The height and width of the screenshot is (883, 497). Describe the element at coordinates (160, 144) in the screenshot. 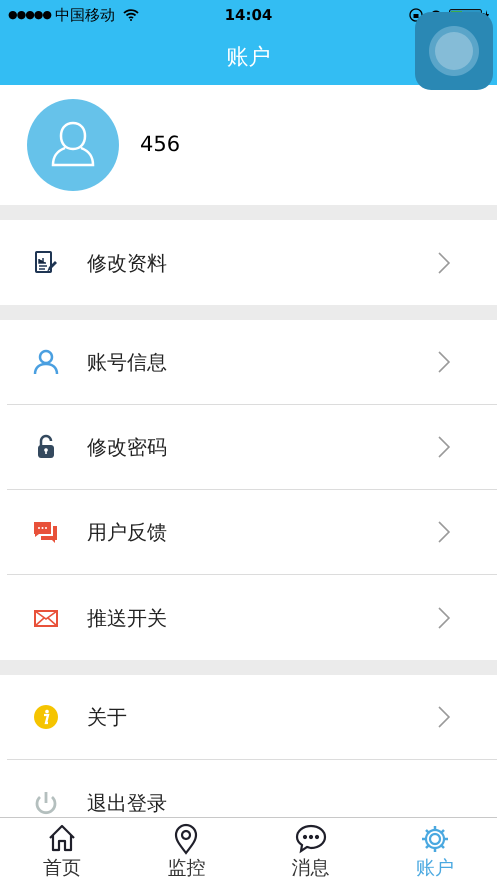

I see `username: 456` at that location.